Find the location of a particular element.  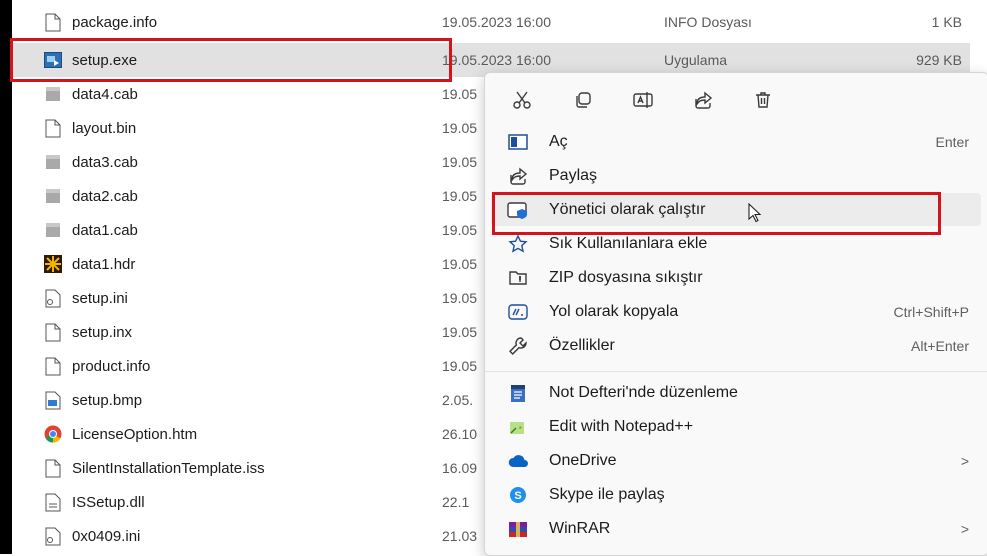

menu-item-skype: S Skype ile paylaş is located at coordinates (736, 494).